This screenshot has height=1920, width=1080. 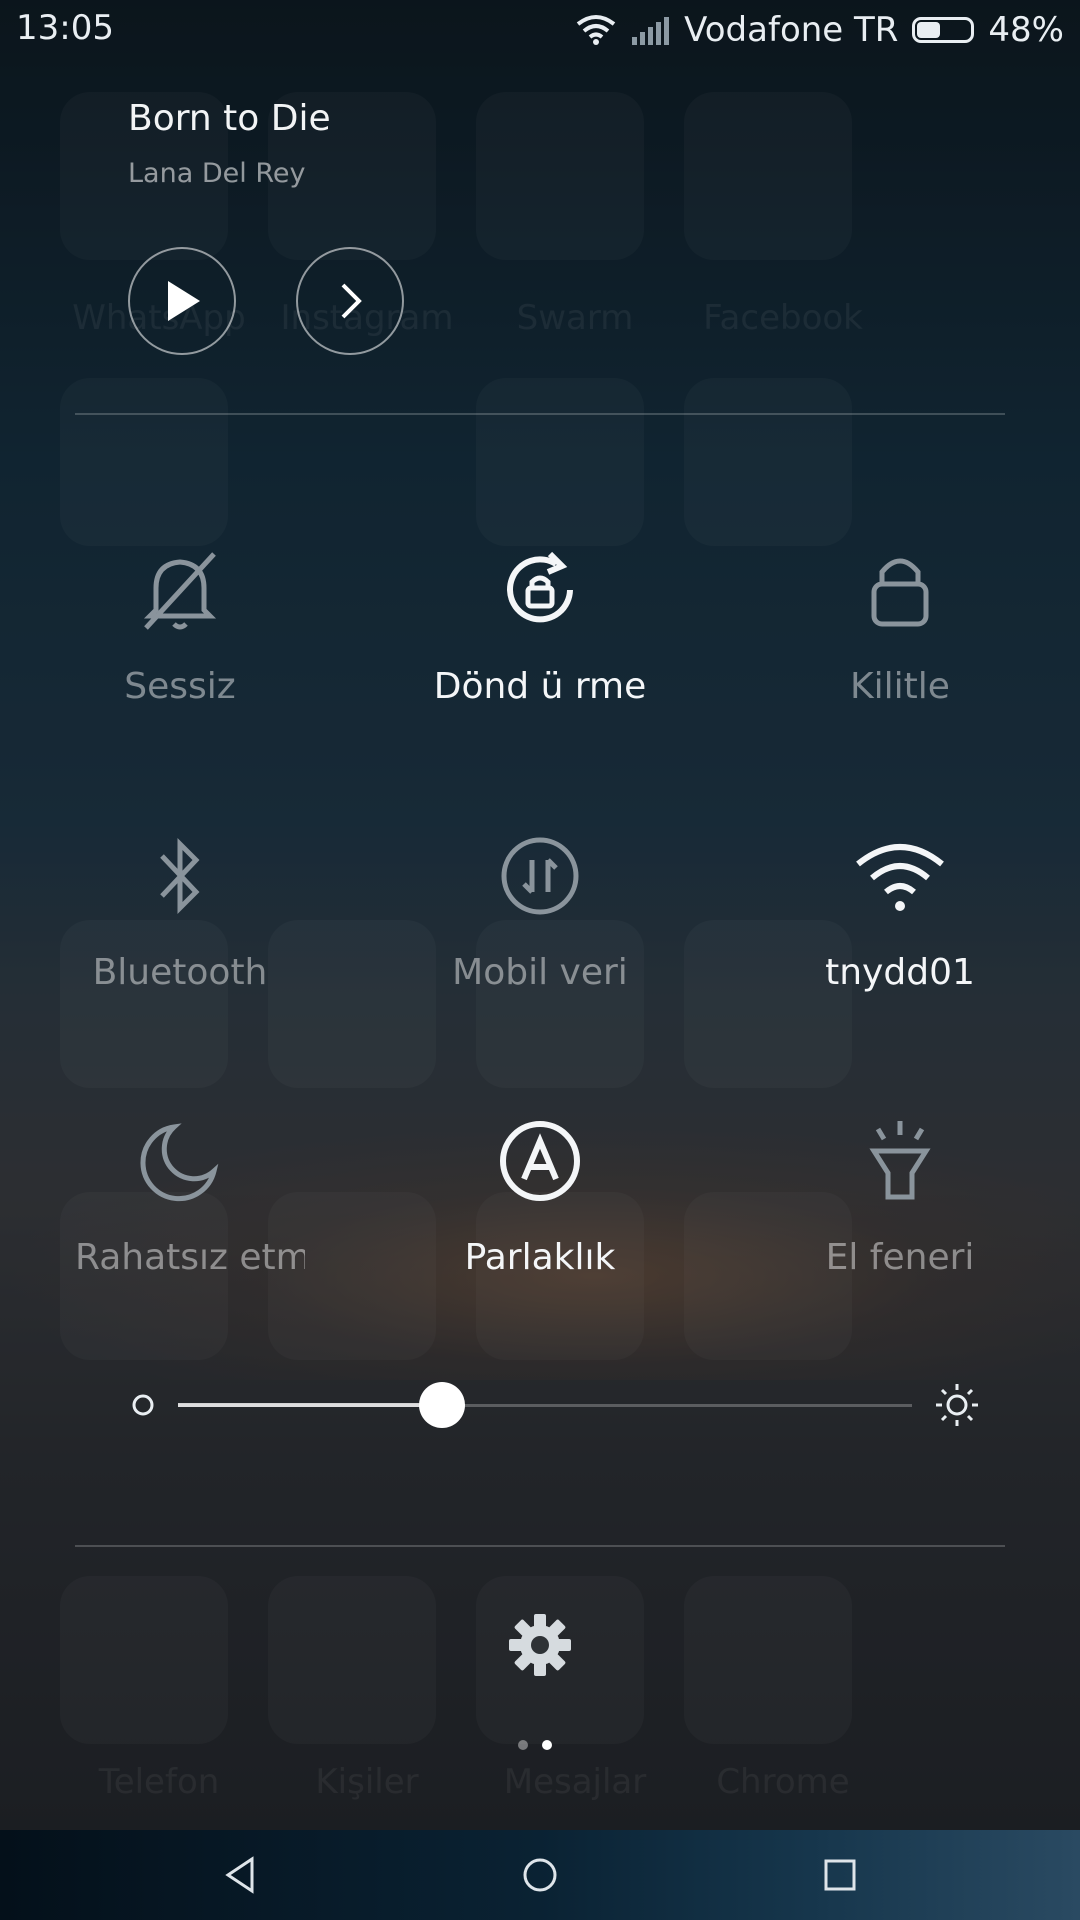 I want to click on status-time: 13:05, so click(x=65, y=28).